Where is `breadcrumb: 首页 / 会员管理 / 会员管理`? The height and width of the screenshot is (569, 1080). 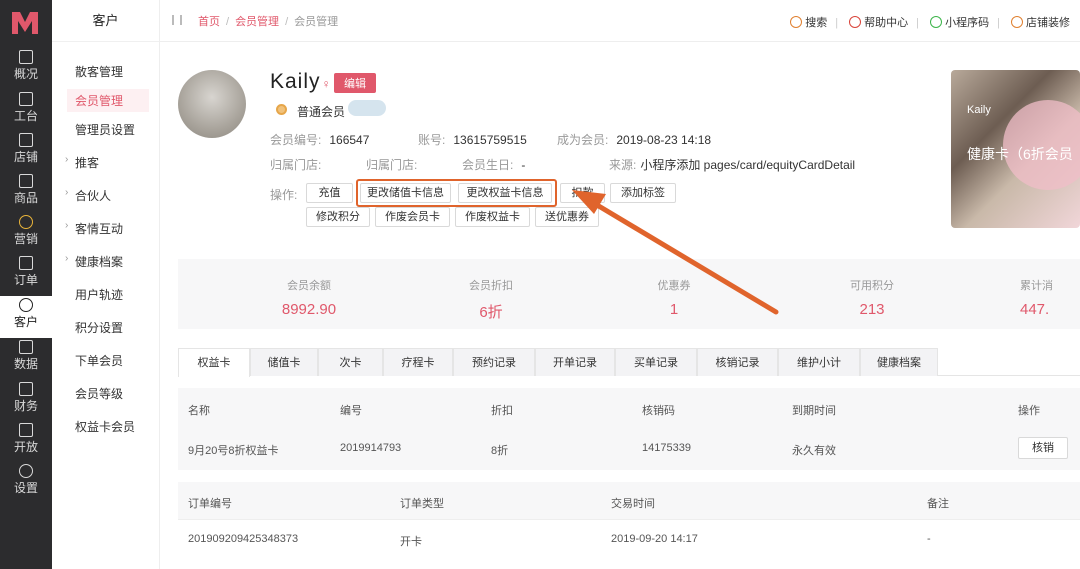
breadcrumb: 首页 / 会员管理 / 会员管理 is located at coordinates (268, 22).